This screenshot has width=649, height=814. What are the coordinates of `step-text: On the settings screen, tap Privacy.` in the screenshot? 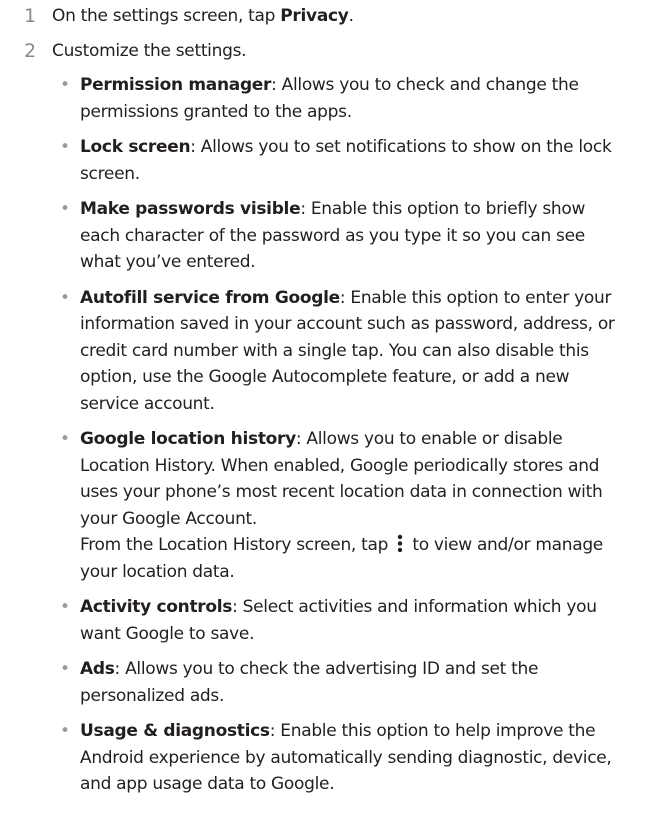 It's located at (338, 16).